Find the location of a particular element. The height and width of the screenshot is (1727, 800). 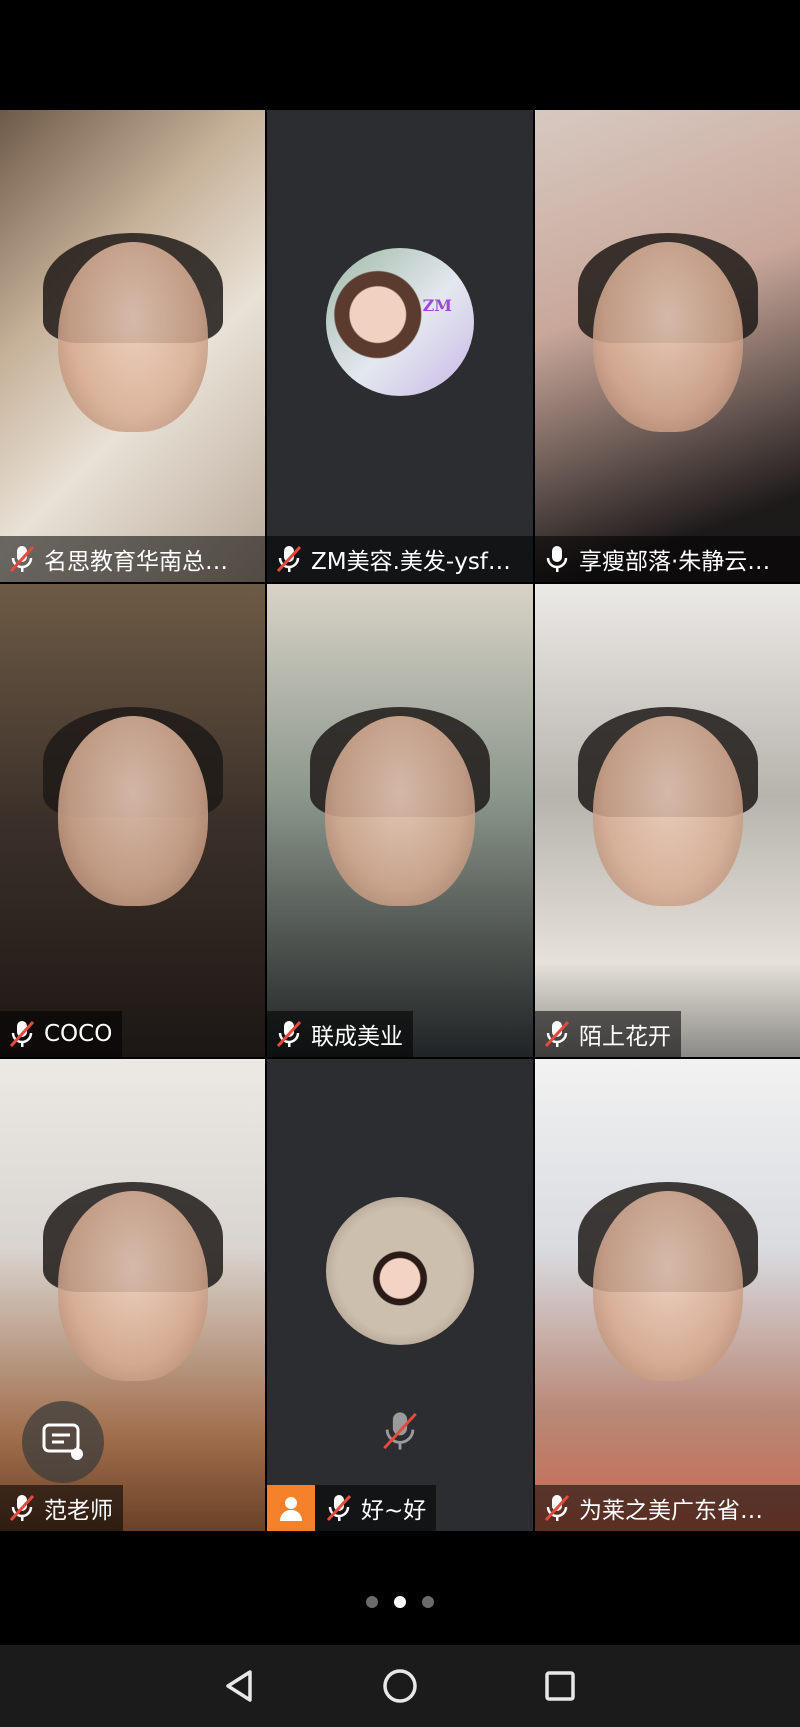

avatar: ZM is located at coordinates (400, 322).